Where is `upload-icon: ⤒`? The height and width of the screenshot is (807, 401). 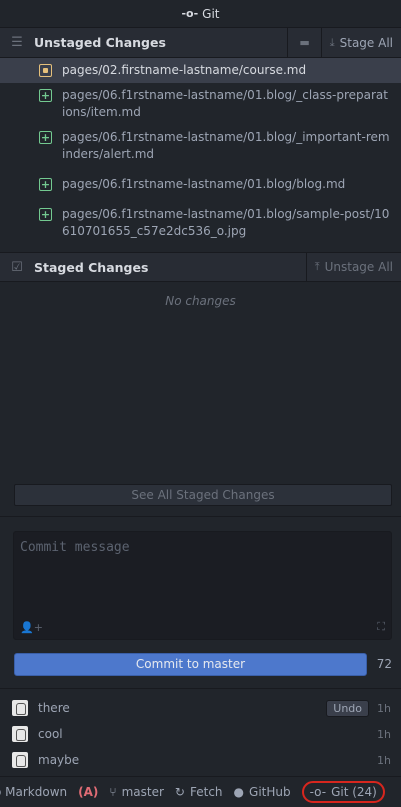 upload-icon: ⤒ is located at coordinates (317, 266).